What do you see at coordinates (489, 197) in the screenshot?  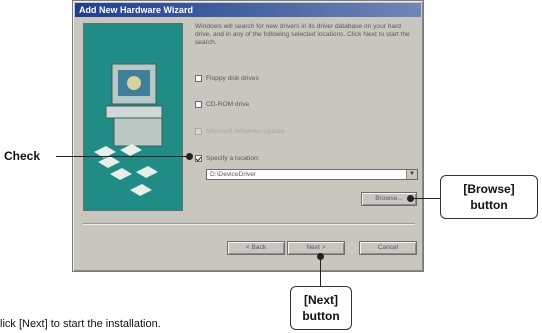 I see `browse-callout-box: [Browse] button` at bounding box center [489, 197].